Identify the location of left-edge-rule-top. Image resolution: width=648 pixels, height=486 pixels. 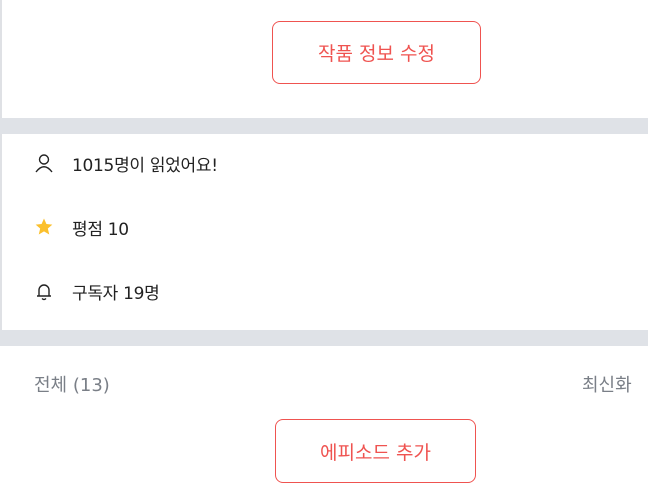
(1, 59).